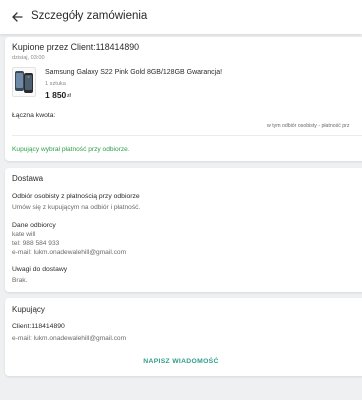 The width and height of the screenshot is (362, 400). What do you see at coordinates (181, 17) in the screenshot?
I see `top-bar: Szczegóły zamówienia` at bounding box center [181, 17].